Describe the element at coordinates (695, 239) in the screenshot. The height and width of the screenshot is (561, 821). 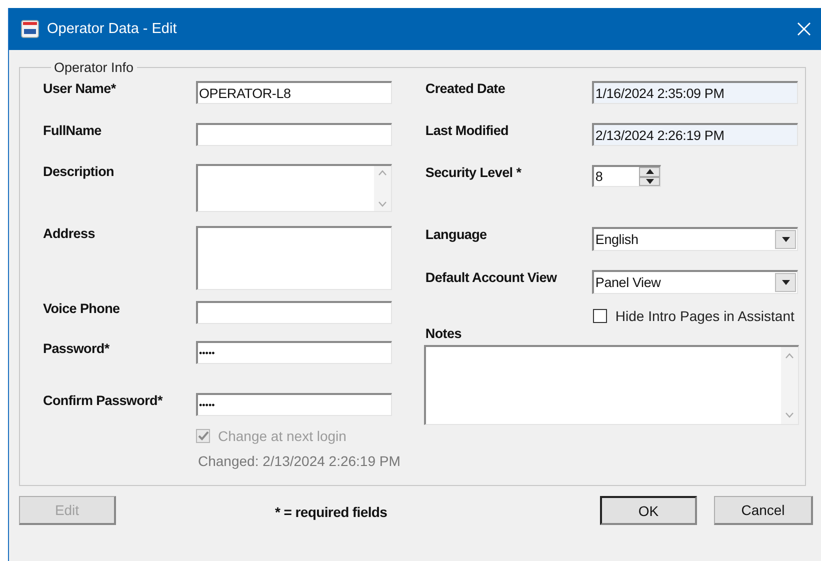
I see `dropdown: English` at that location.